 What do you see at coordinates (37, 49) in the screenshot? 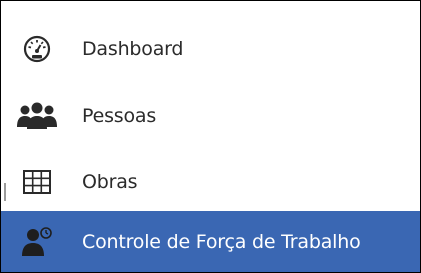
I see `dashboard-gauge-icon` at bounding box center [37, 49].